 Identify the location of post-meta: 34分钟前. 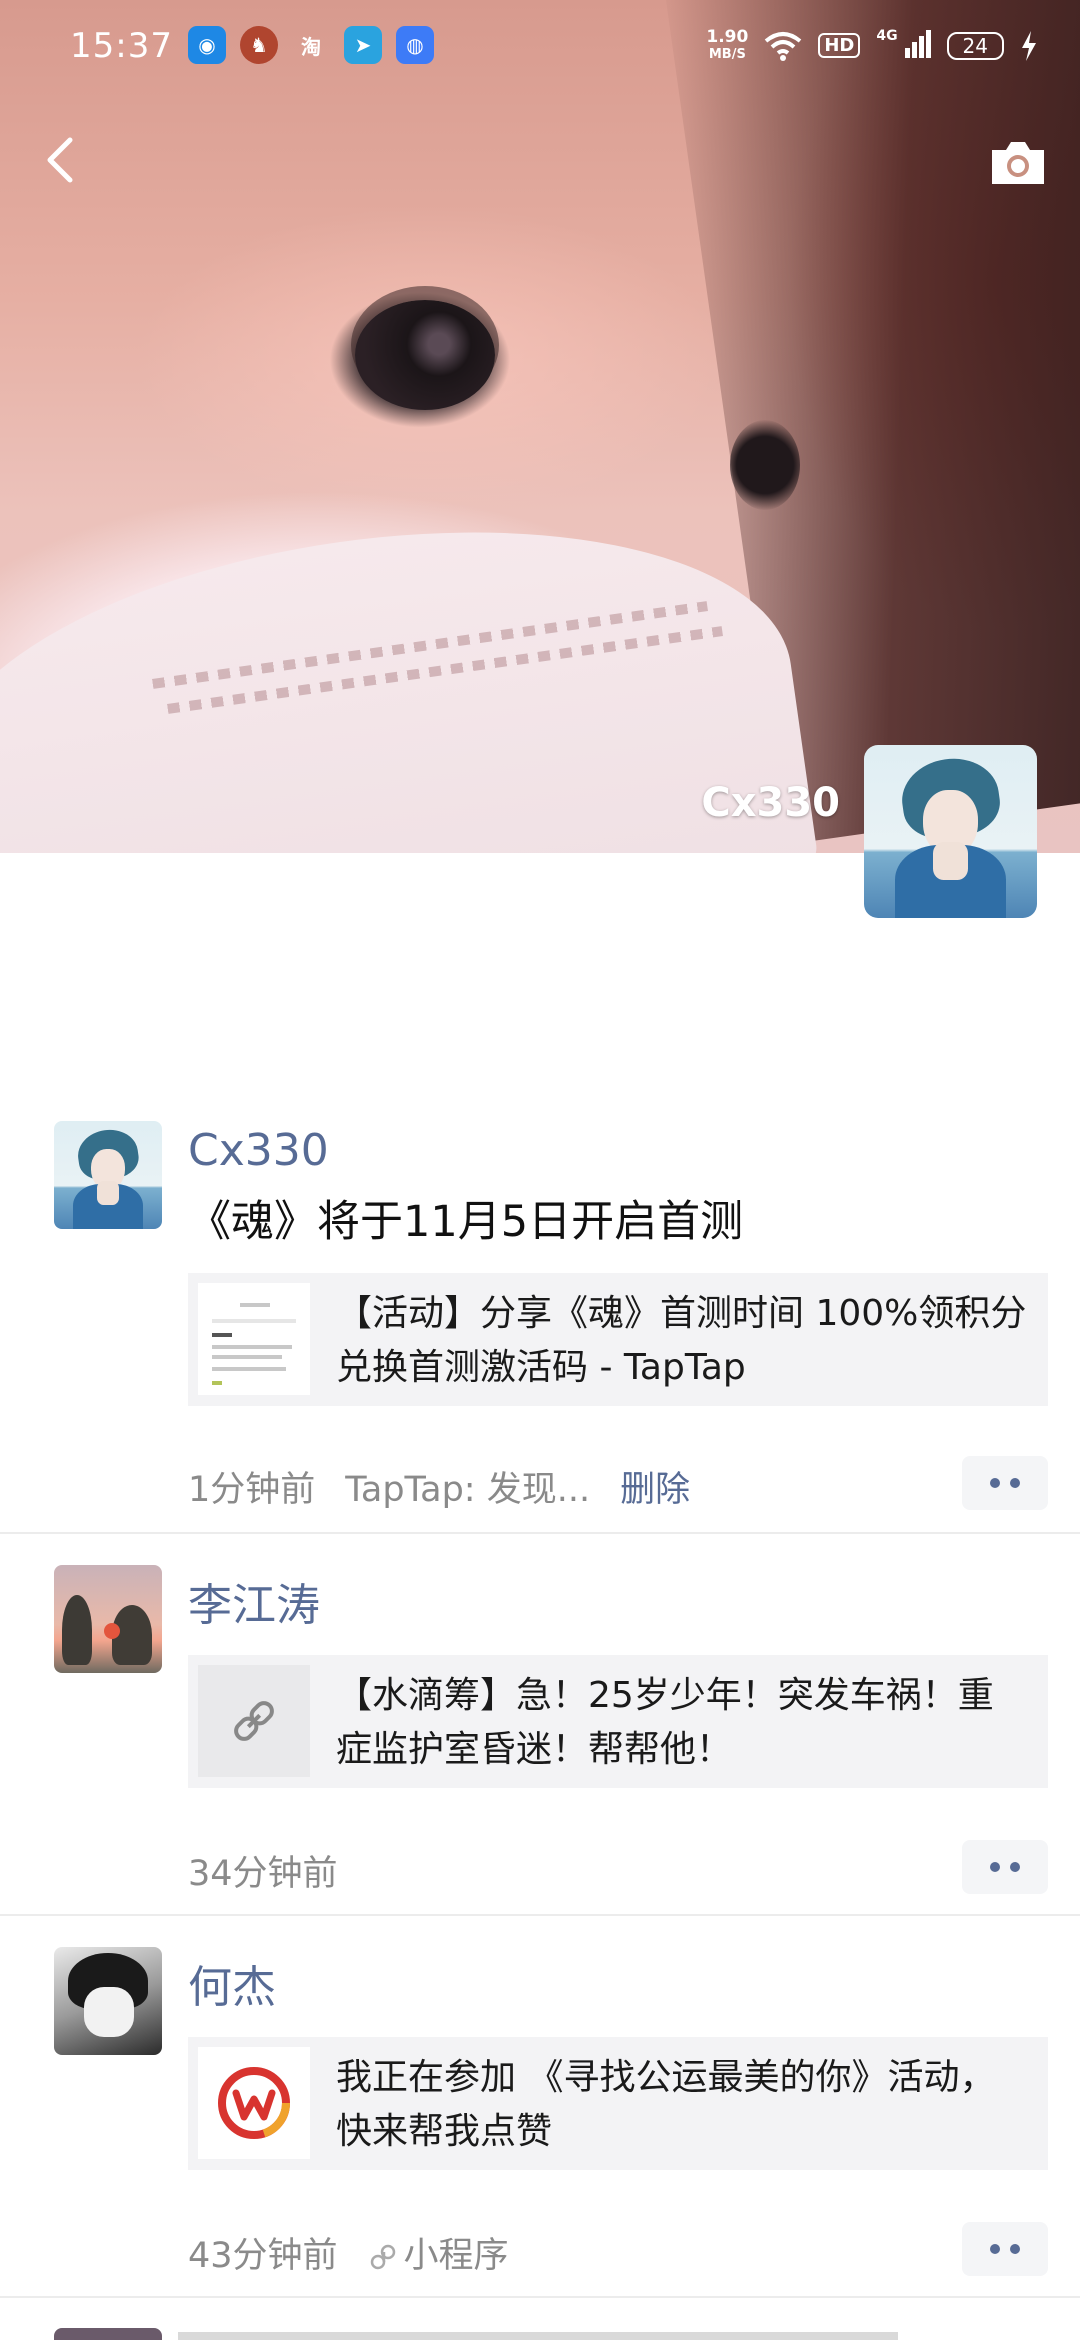
(263, 1870).